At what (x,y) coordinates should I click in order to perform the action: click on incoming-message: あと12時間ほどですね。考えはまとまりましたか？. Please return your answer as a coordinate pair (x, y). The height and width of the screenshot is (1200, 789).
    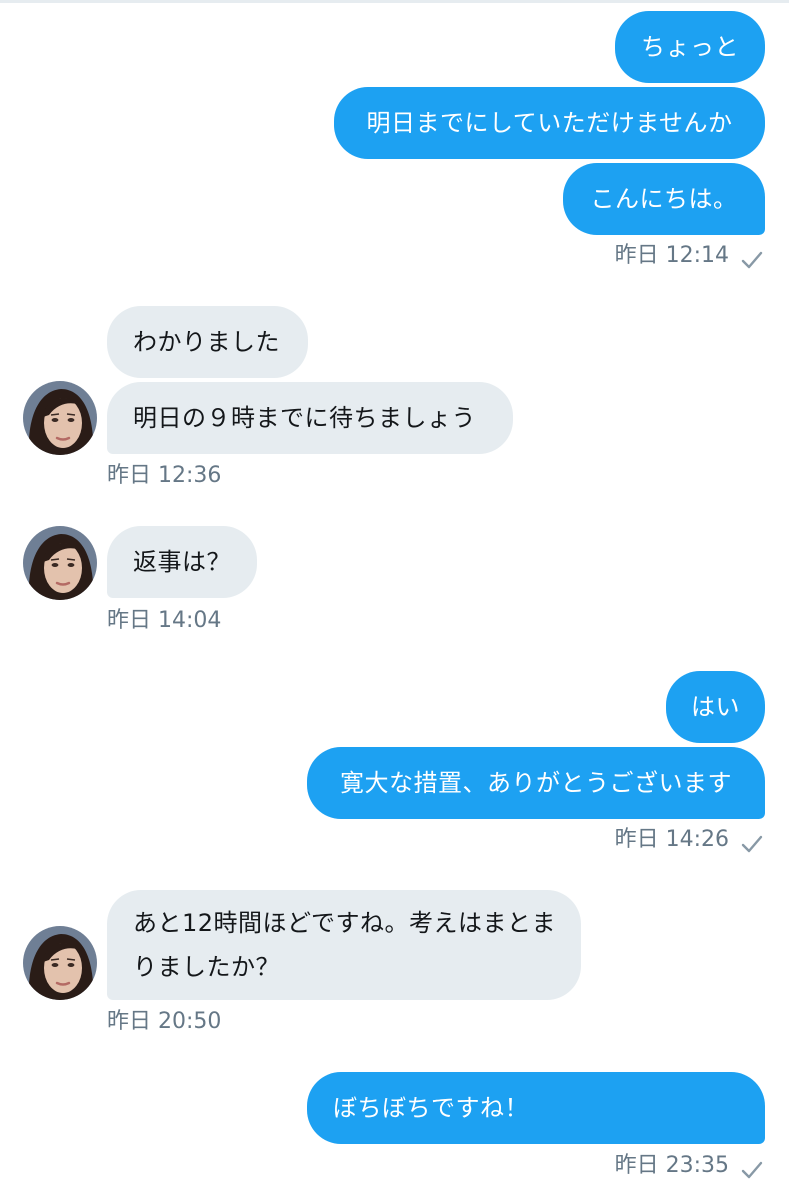
    Looking at the image, I should click on (344, 945).